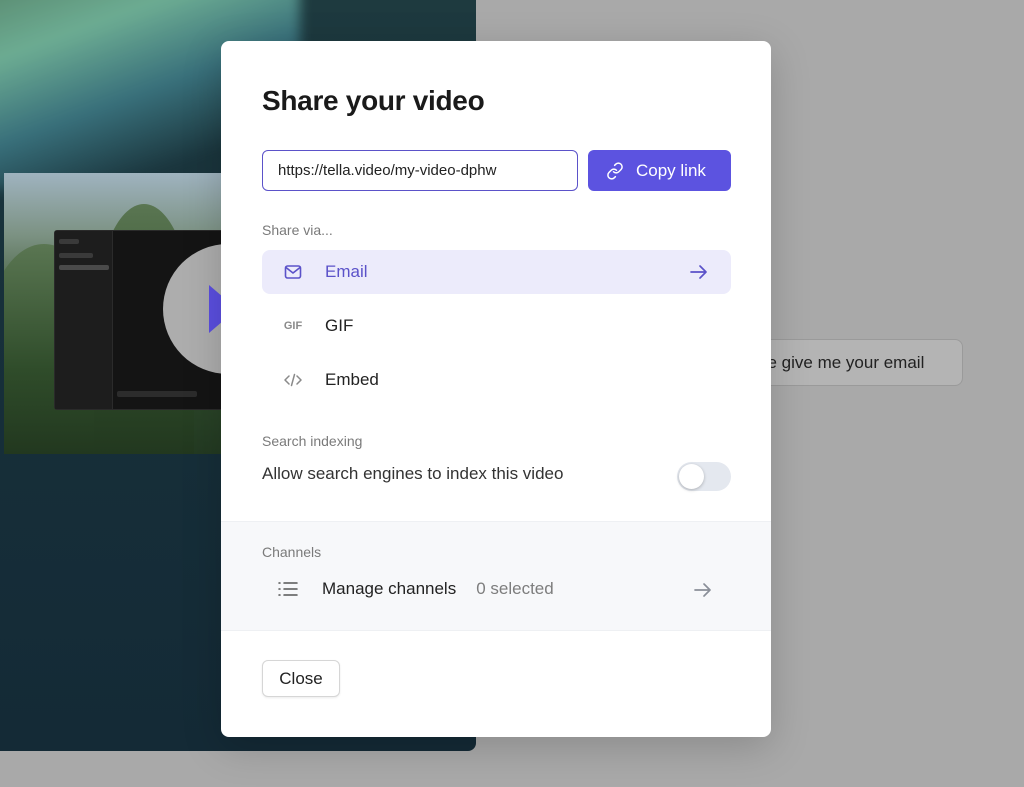 The width and height of the screenshot is (1024, 787). I want to click on search-indexing-label: Search indexing, so click(312, 441).